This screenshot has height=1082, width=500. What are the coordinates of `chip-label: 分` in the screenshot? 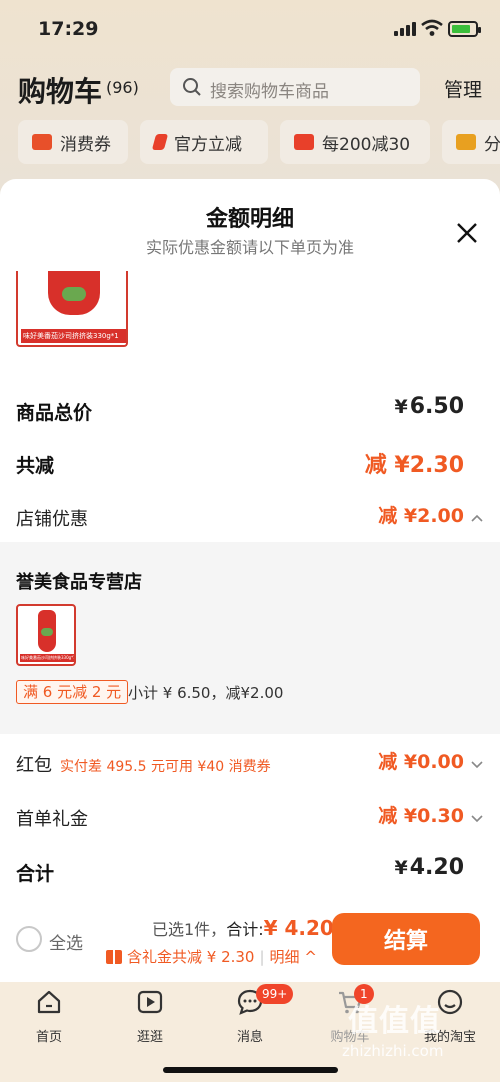 It's located at (492, 144).